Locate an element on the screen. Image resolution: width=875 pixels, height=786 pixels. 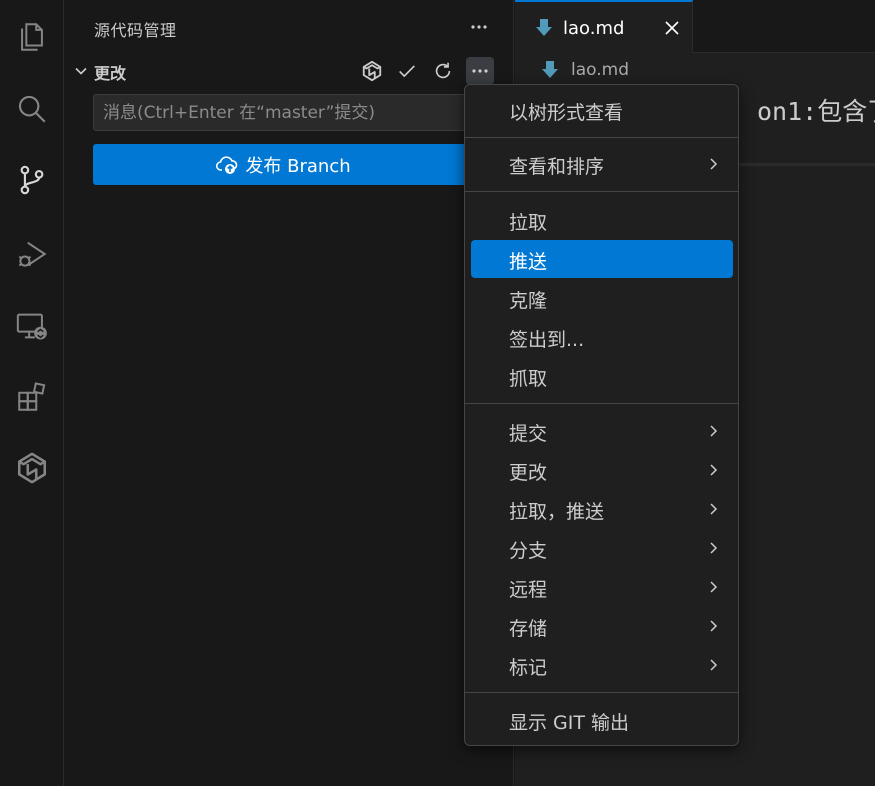
menu-item-label: 以树形式查看 is located at coordinates (566, 113).